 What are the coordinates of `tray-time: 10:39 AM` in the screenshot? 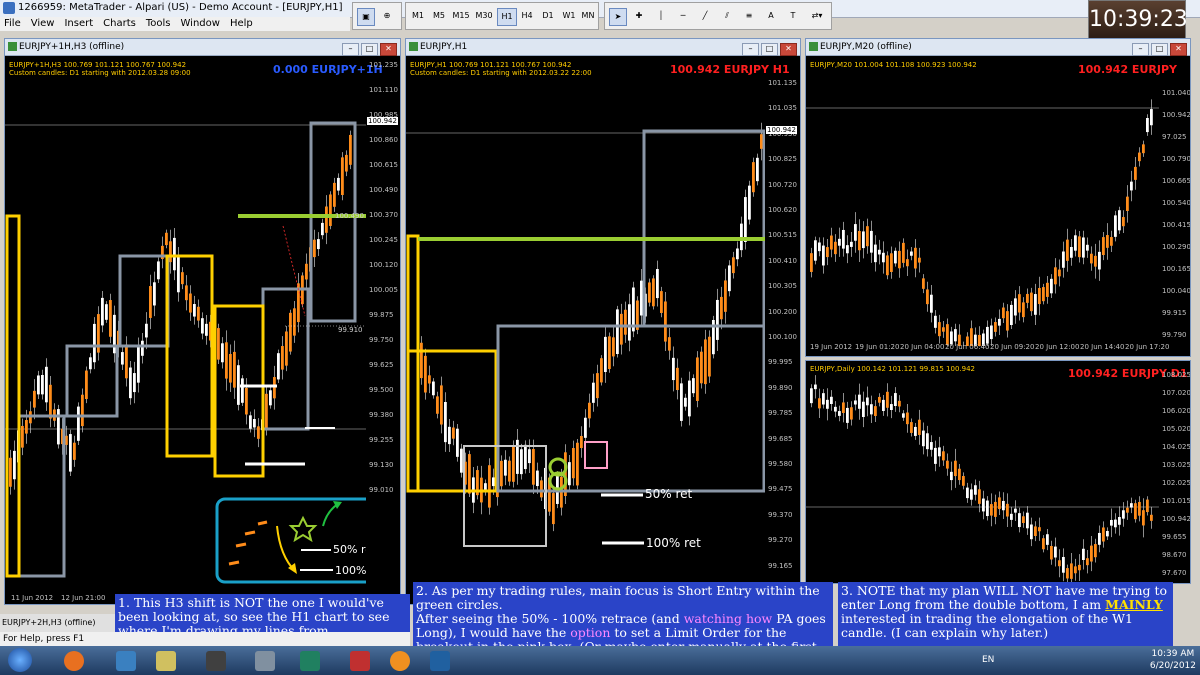 It's located at (1173, 654).